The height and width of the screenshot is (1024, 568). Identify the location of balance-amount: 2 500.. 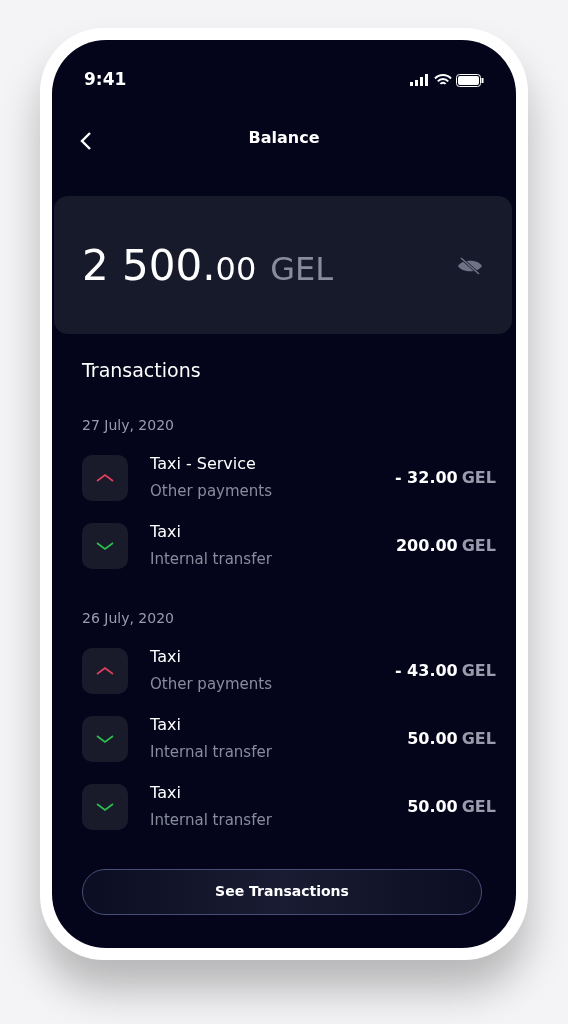
(149, 265).